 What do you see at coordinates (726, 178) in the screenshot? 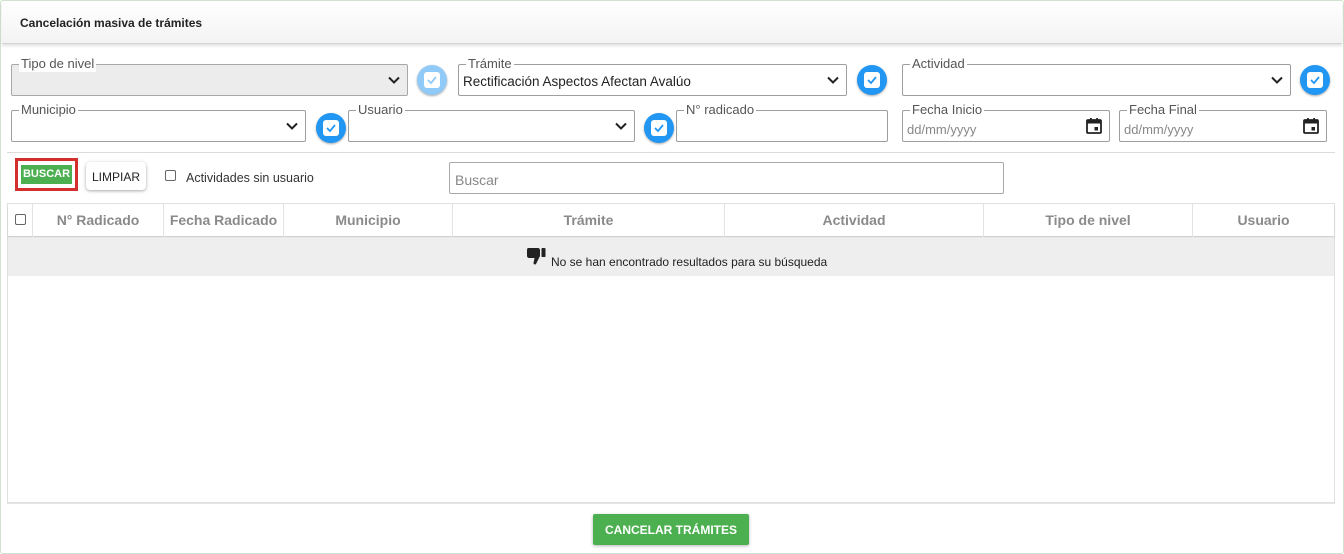
I see `search-input: Buscar` at bounding box center [726, 178].